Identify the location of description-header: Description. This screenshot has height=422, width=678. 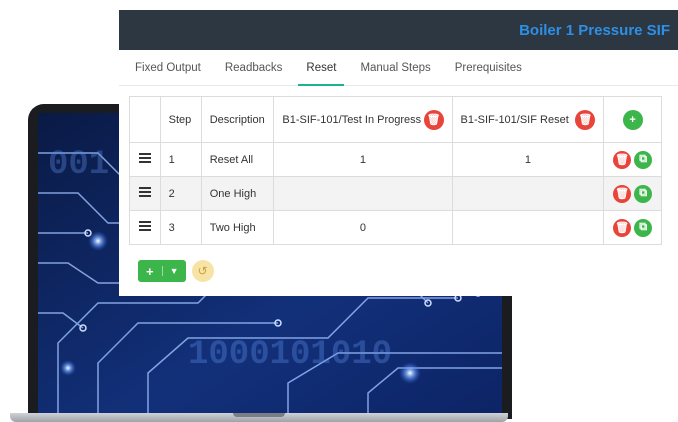
(237, 119).